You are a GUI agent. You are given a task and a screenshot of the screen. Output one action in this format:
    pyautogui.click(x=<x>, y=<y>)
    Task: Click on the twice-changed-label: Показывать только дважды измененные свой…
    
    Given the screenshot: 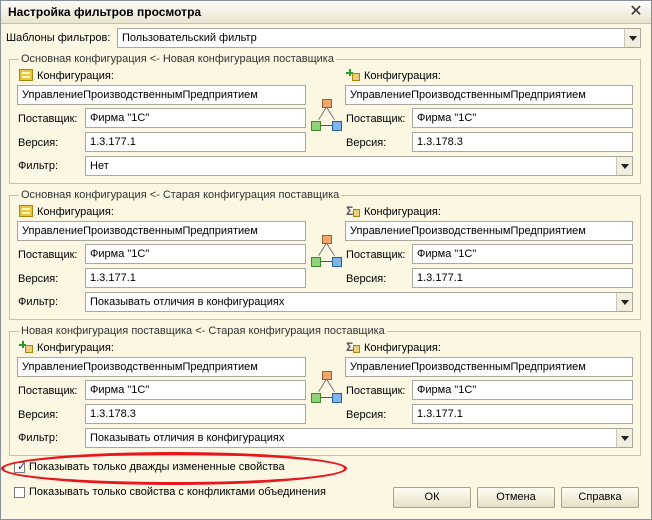 What is the action you would take?
    pyautogui.click(x=157, y=467)
    